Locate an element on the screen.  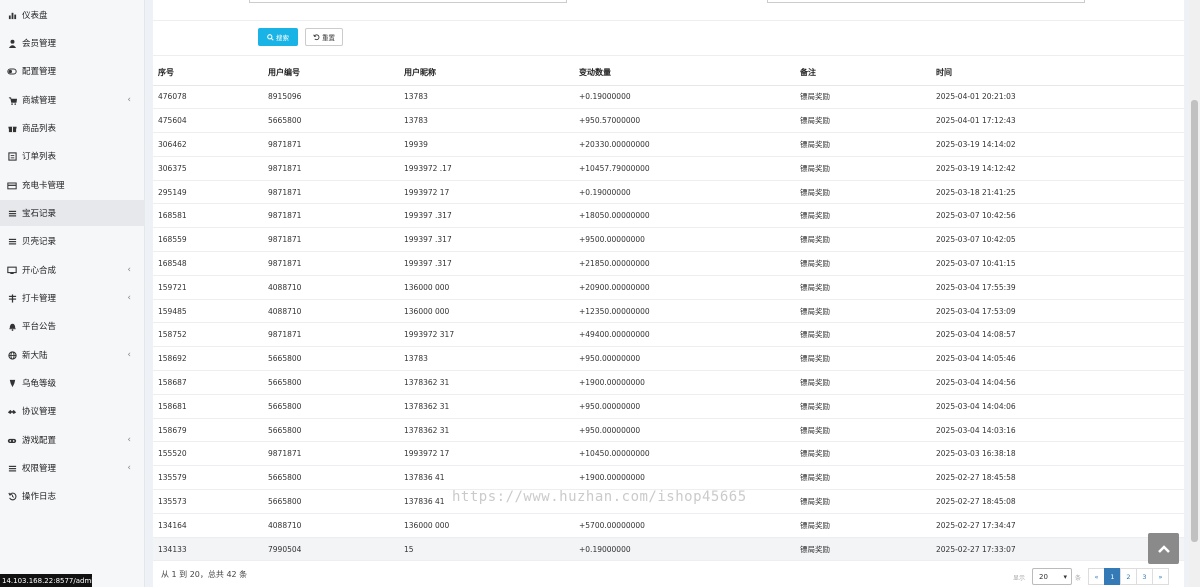
bell-icon is located at coordinates (12, 326).